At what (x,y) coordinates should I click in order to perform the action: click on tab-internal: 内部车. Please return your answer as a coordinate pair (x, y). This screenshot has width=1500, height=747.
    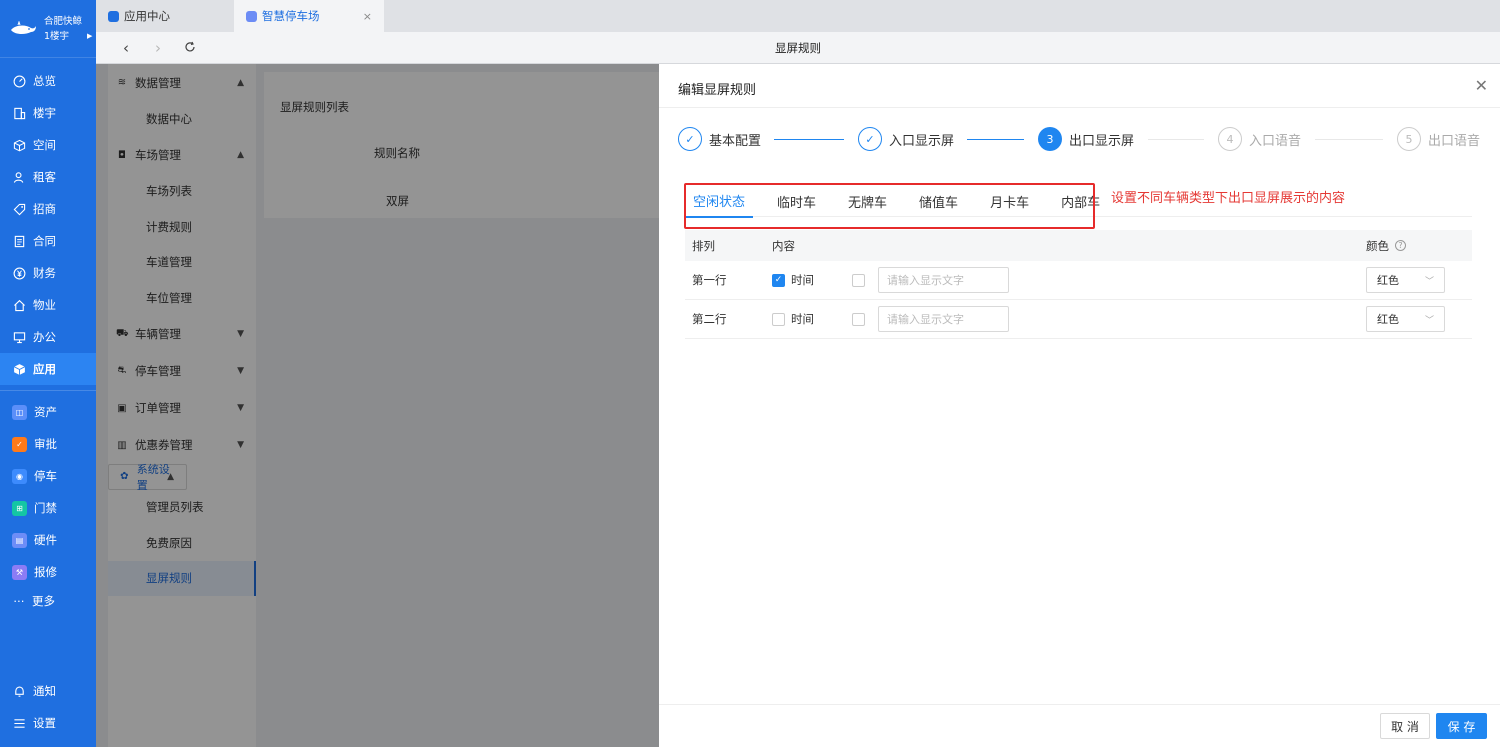
    Looking at the image, I should click on (1080, 201).